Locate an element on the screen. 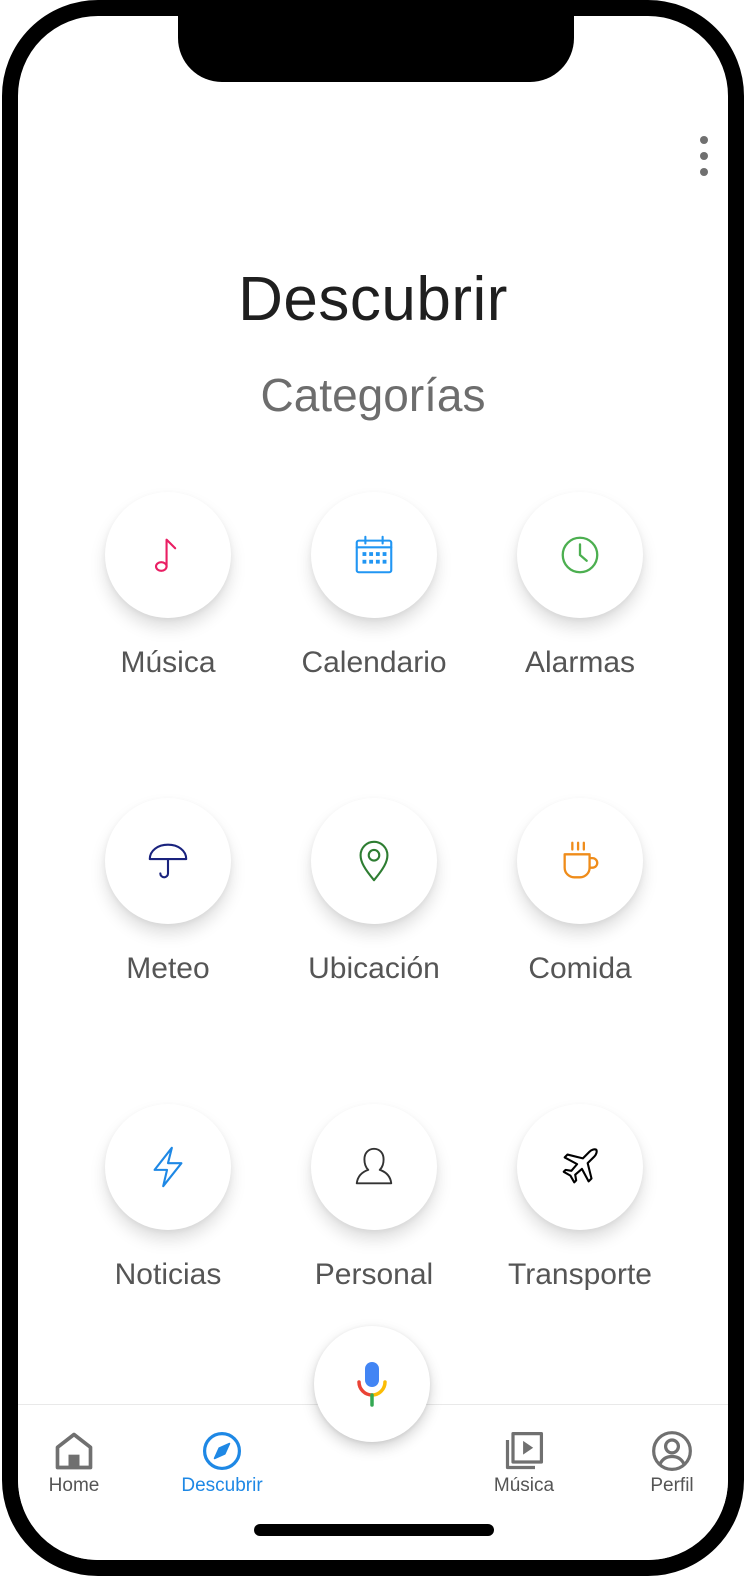  category-calendario: Calendario is located at coordinates (374, 586).